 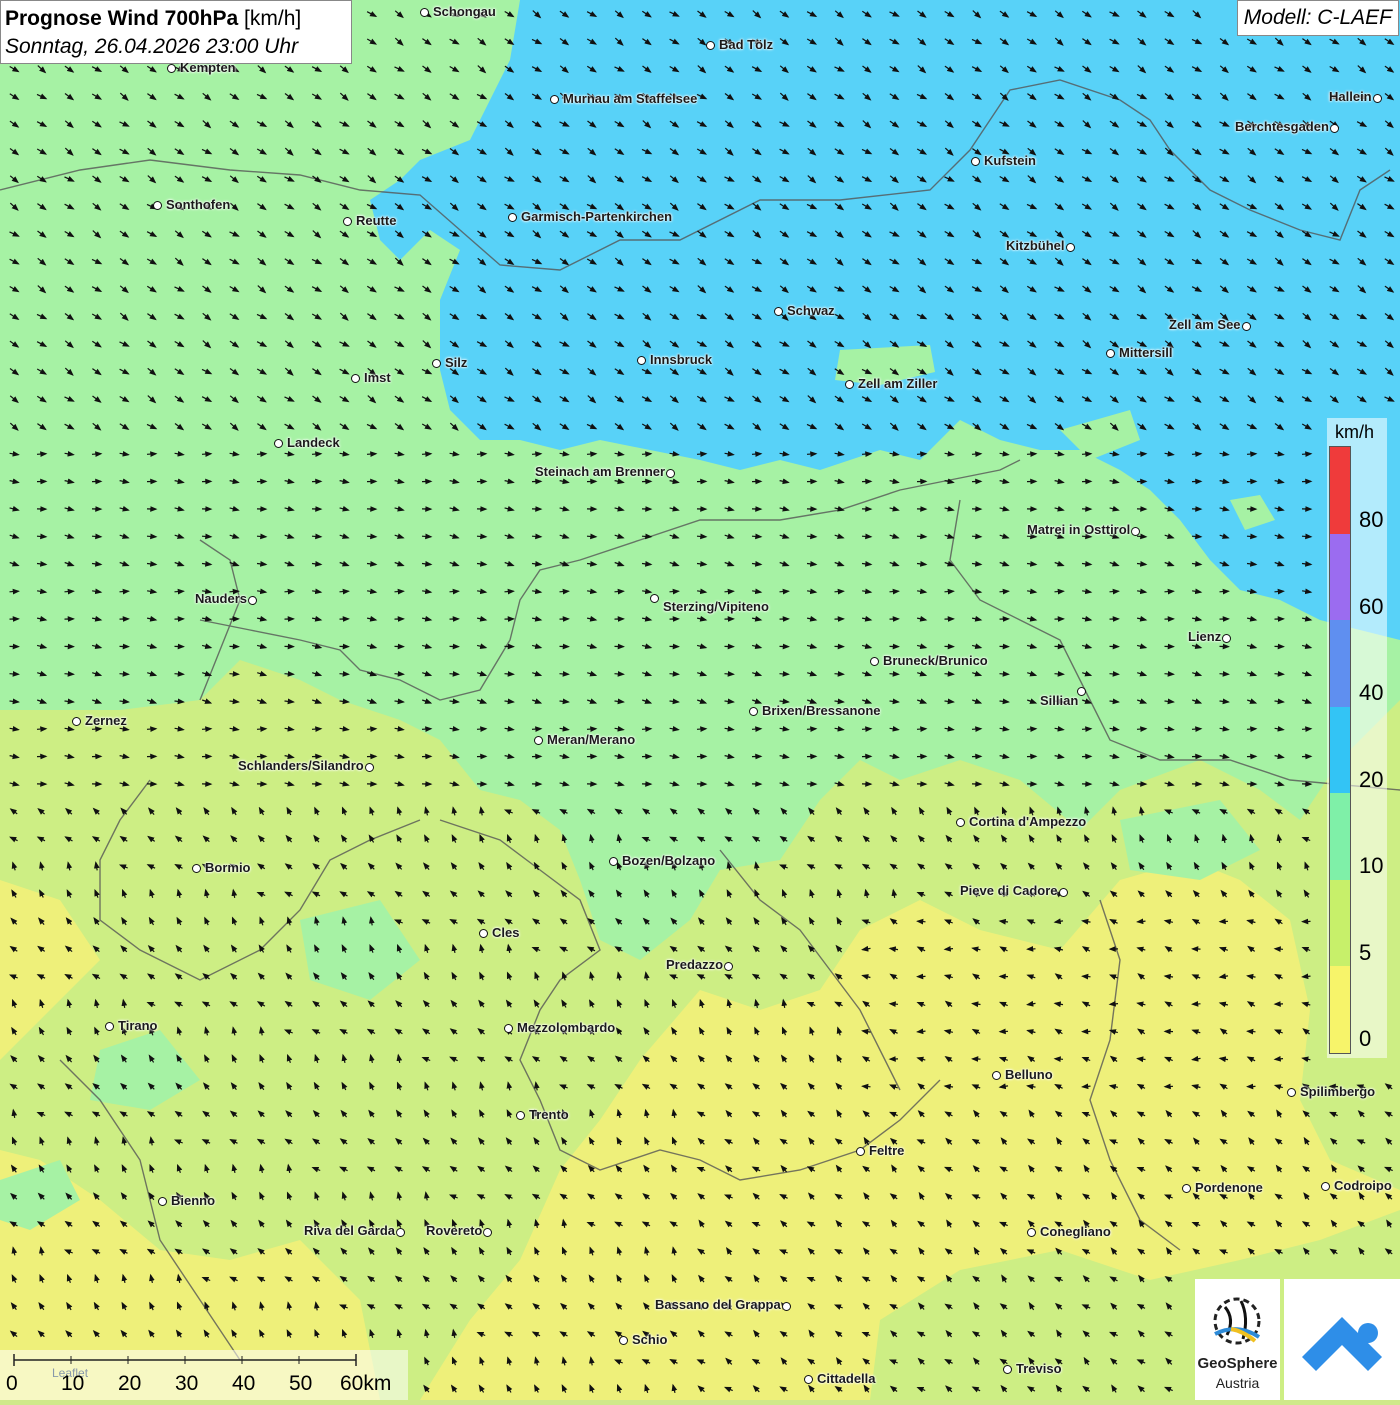 I want to click on city-label: Bruneck/Brunico, so click(x=935, y=660).